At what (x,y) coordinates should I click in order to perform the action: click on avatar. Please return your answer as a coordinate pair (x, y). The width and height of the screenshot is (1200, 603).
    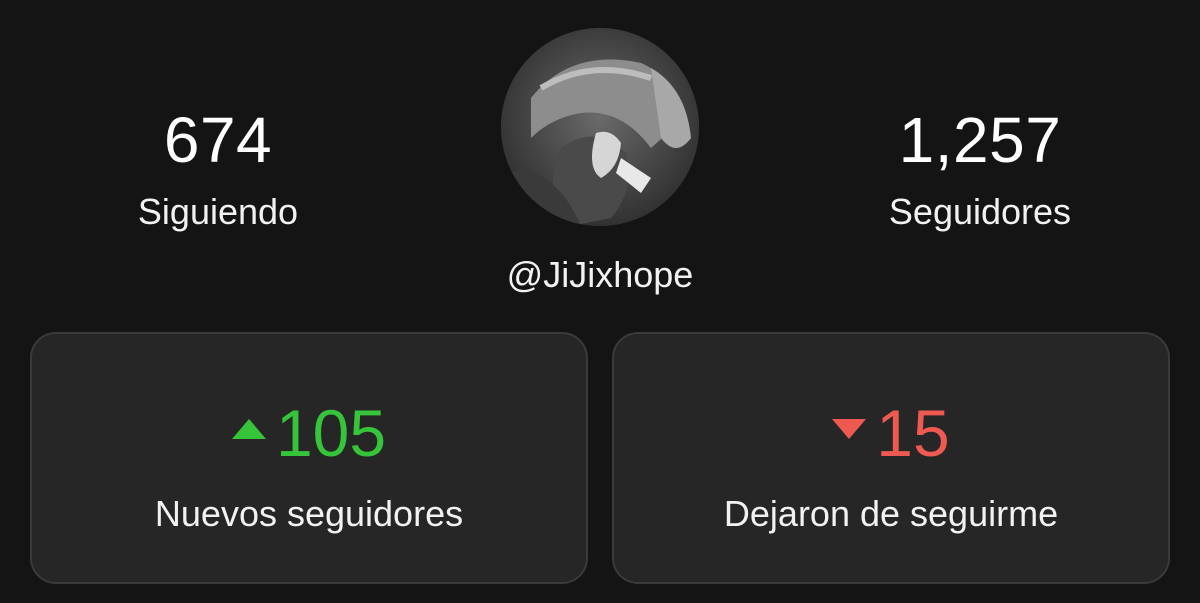
    Looking at the image, I should click on (600, 127).